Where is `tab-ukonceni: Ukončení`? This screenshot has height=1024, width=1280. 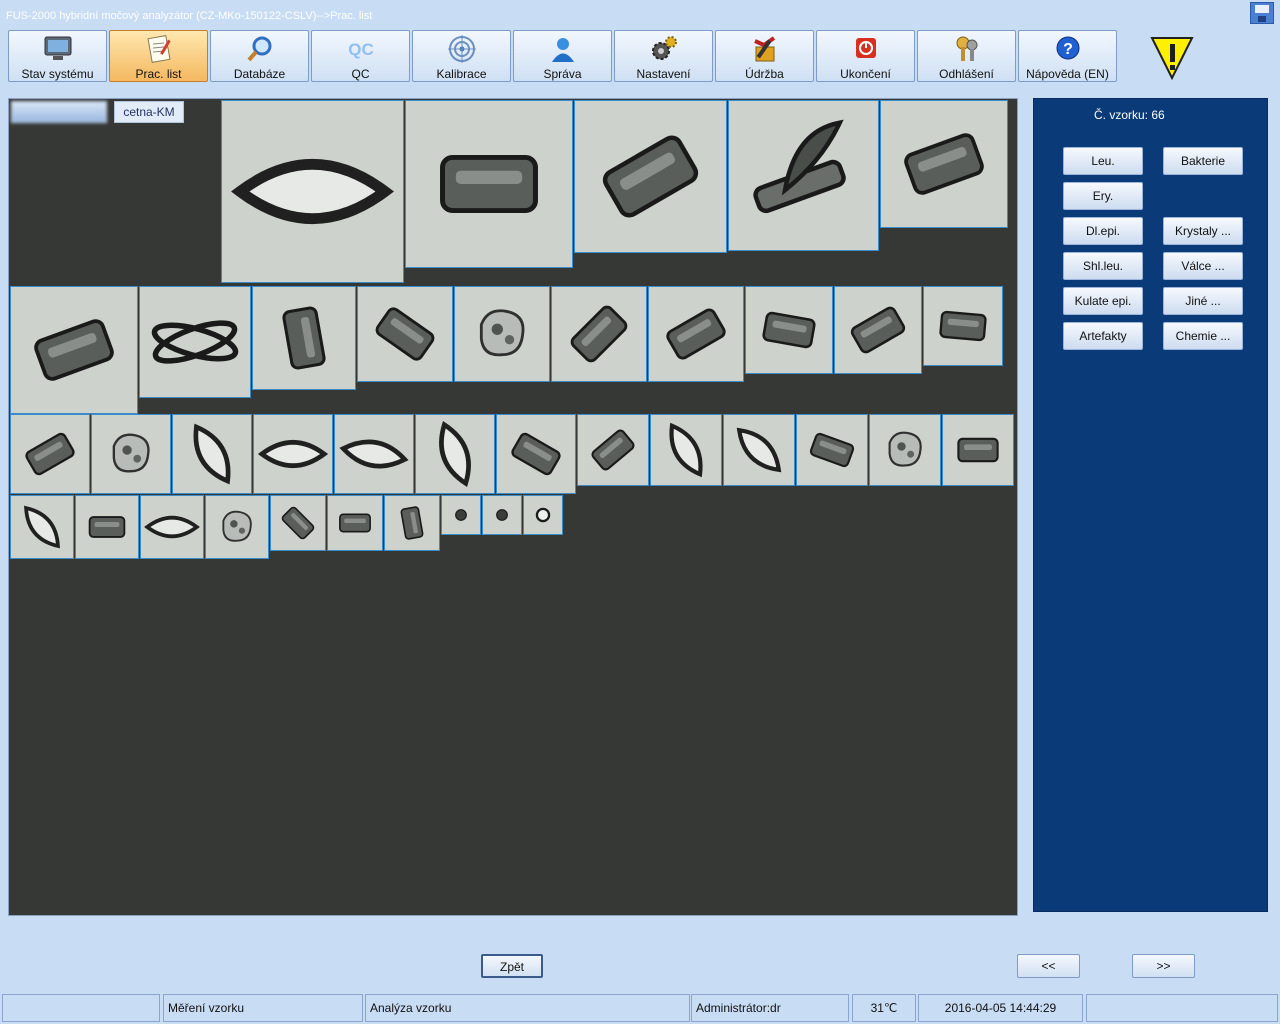
tab-ukonceni: Ukončení is located at coordinates (865, 56).